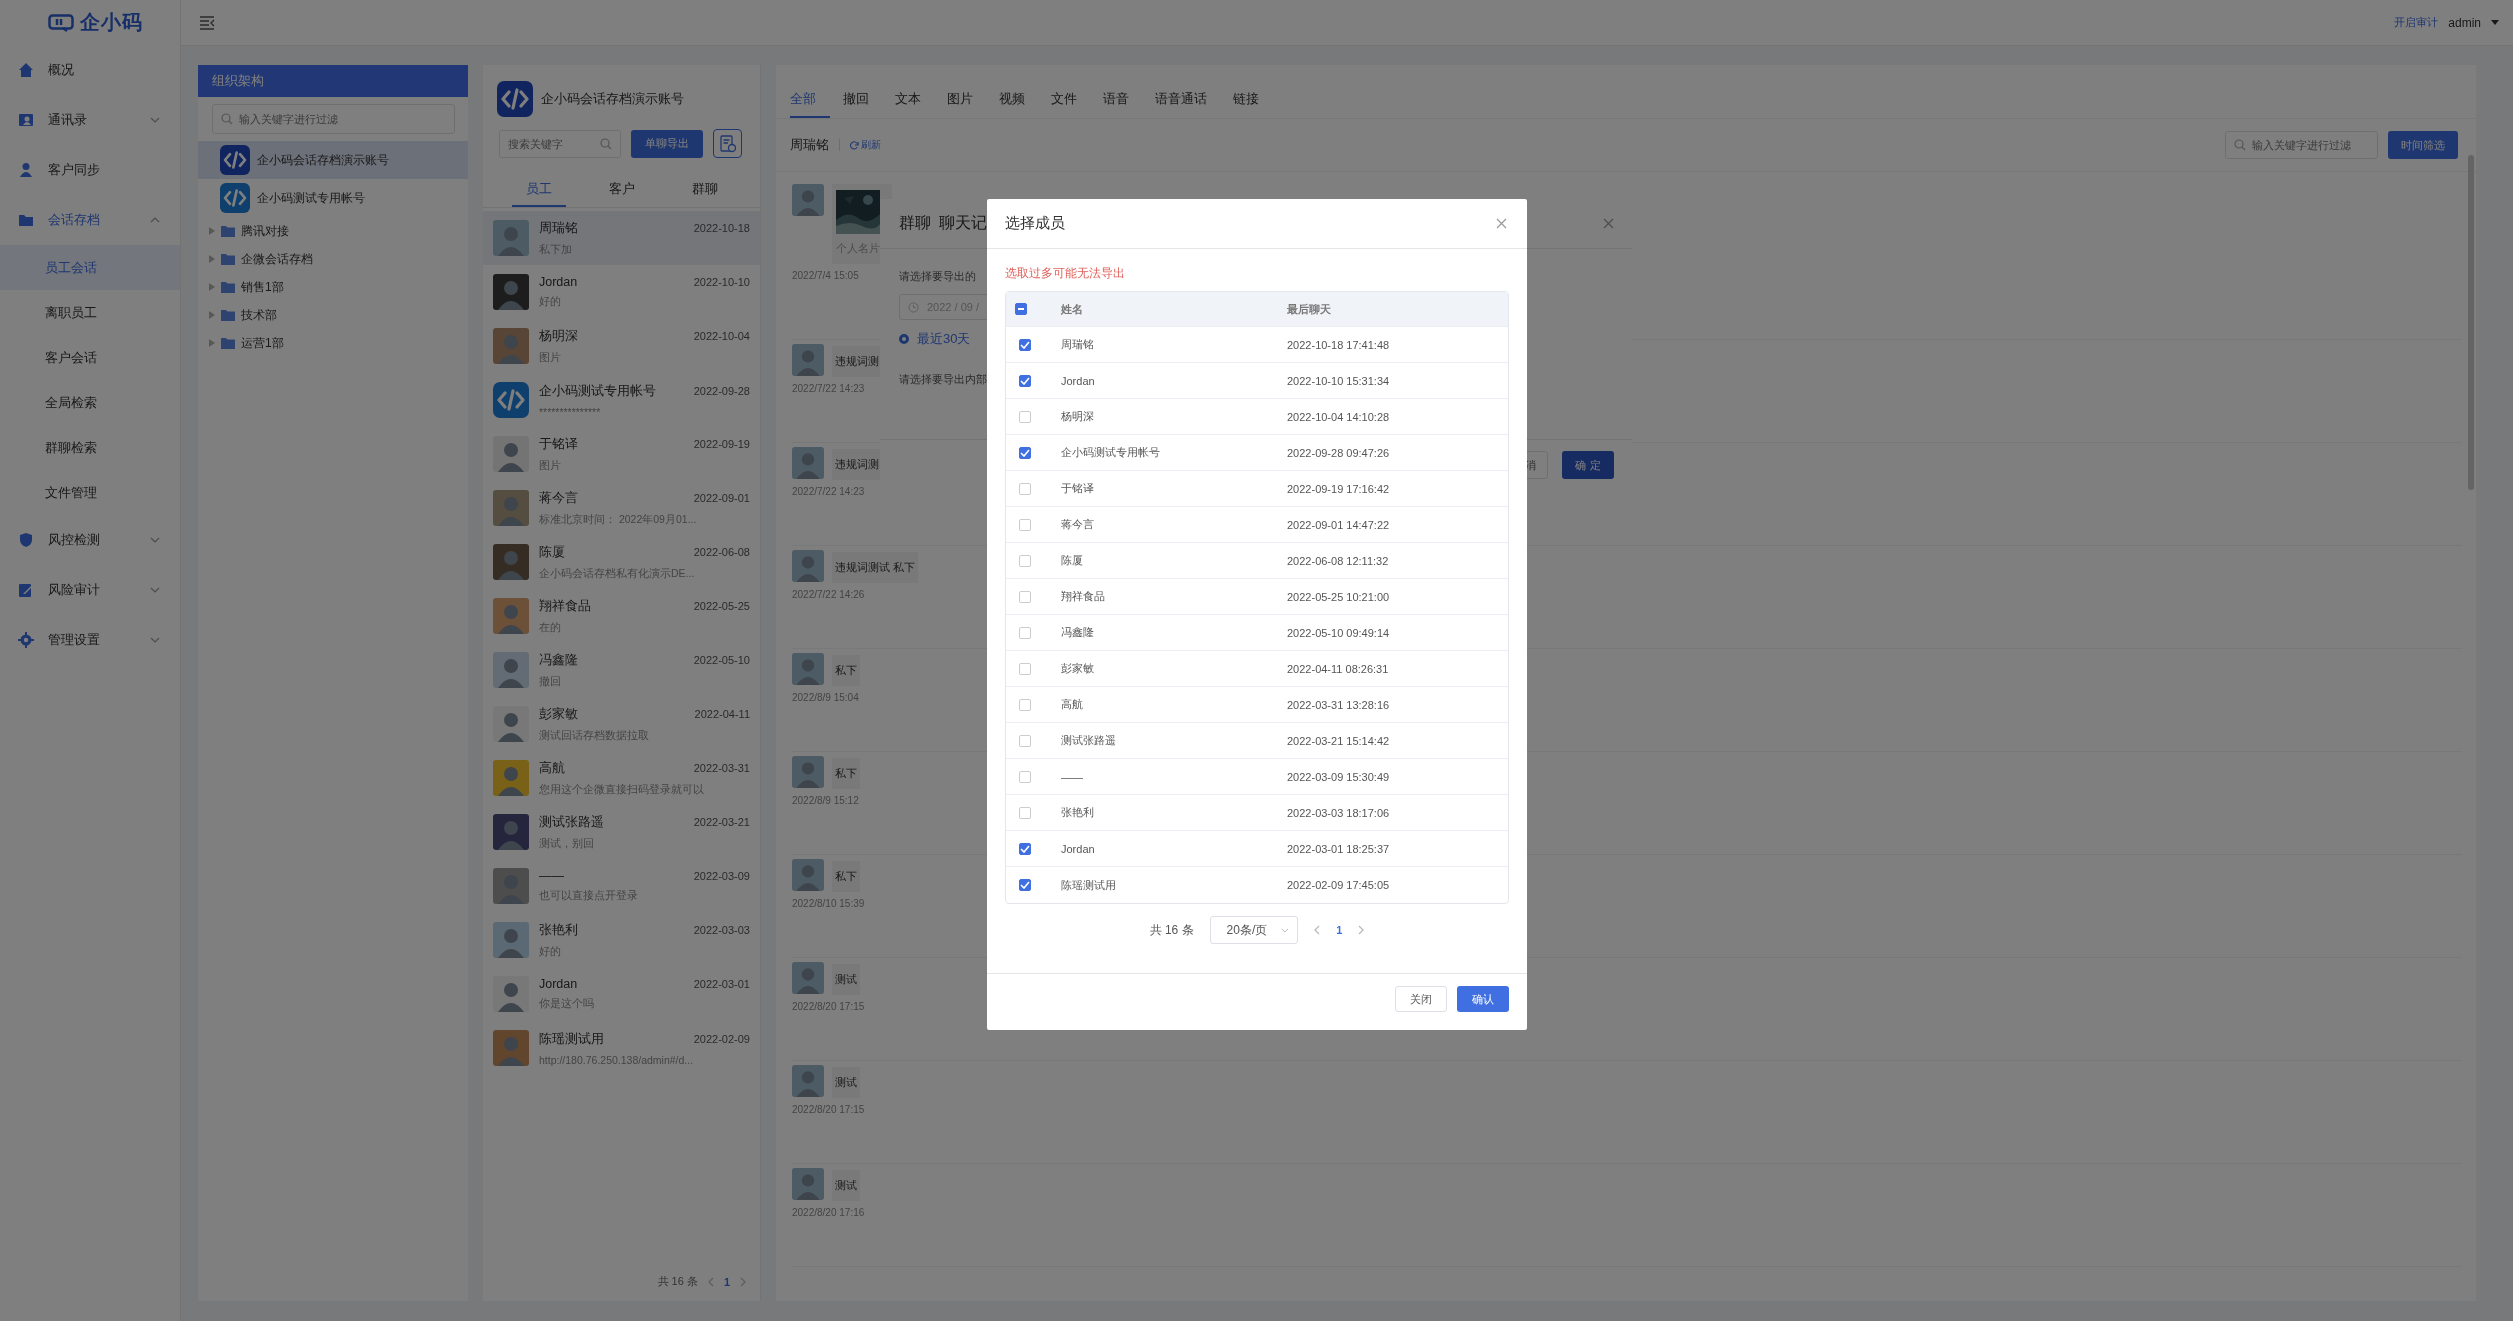 The width and height of the screenshot is (2513, 1321). What do you see at coordinates (333, 343) in the screenshot?
I see `tree-item: 运营1部` at bounding box center [333, 343].